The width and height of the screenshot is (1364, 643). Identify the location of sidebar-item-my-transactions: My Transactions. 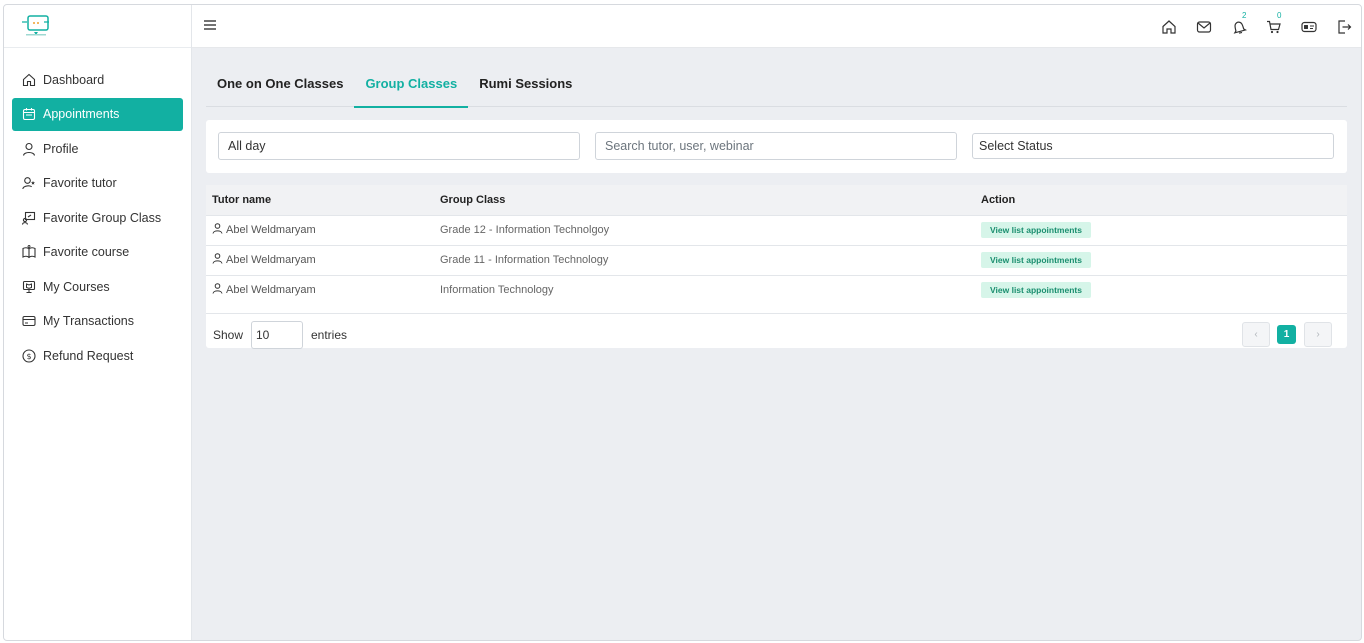
(97, 321).